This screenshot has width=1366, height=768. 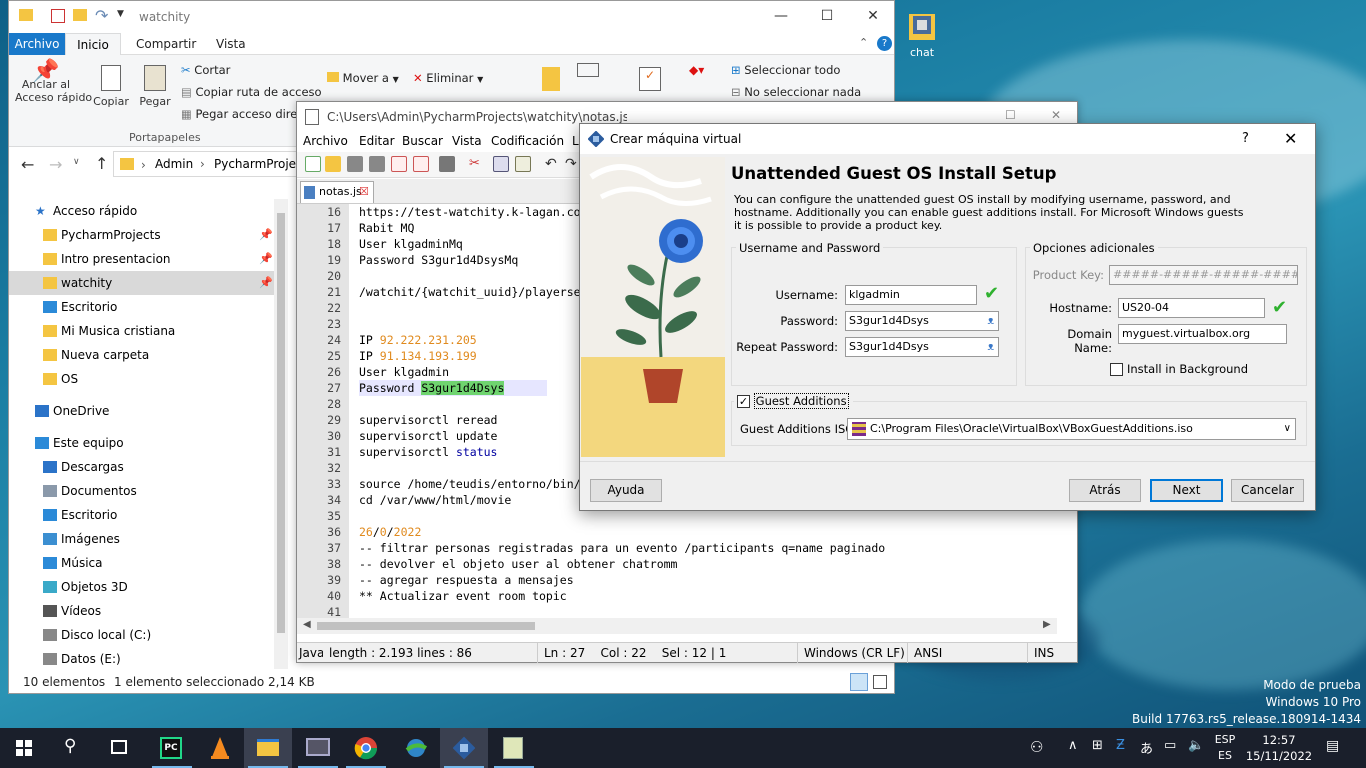 I want to click on menu-buscar: Buscar, so click(x=422, y=141).